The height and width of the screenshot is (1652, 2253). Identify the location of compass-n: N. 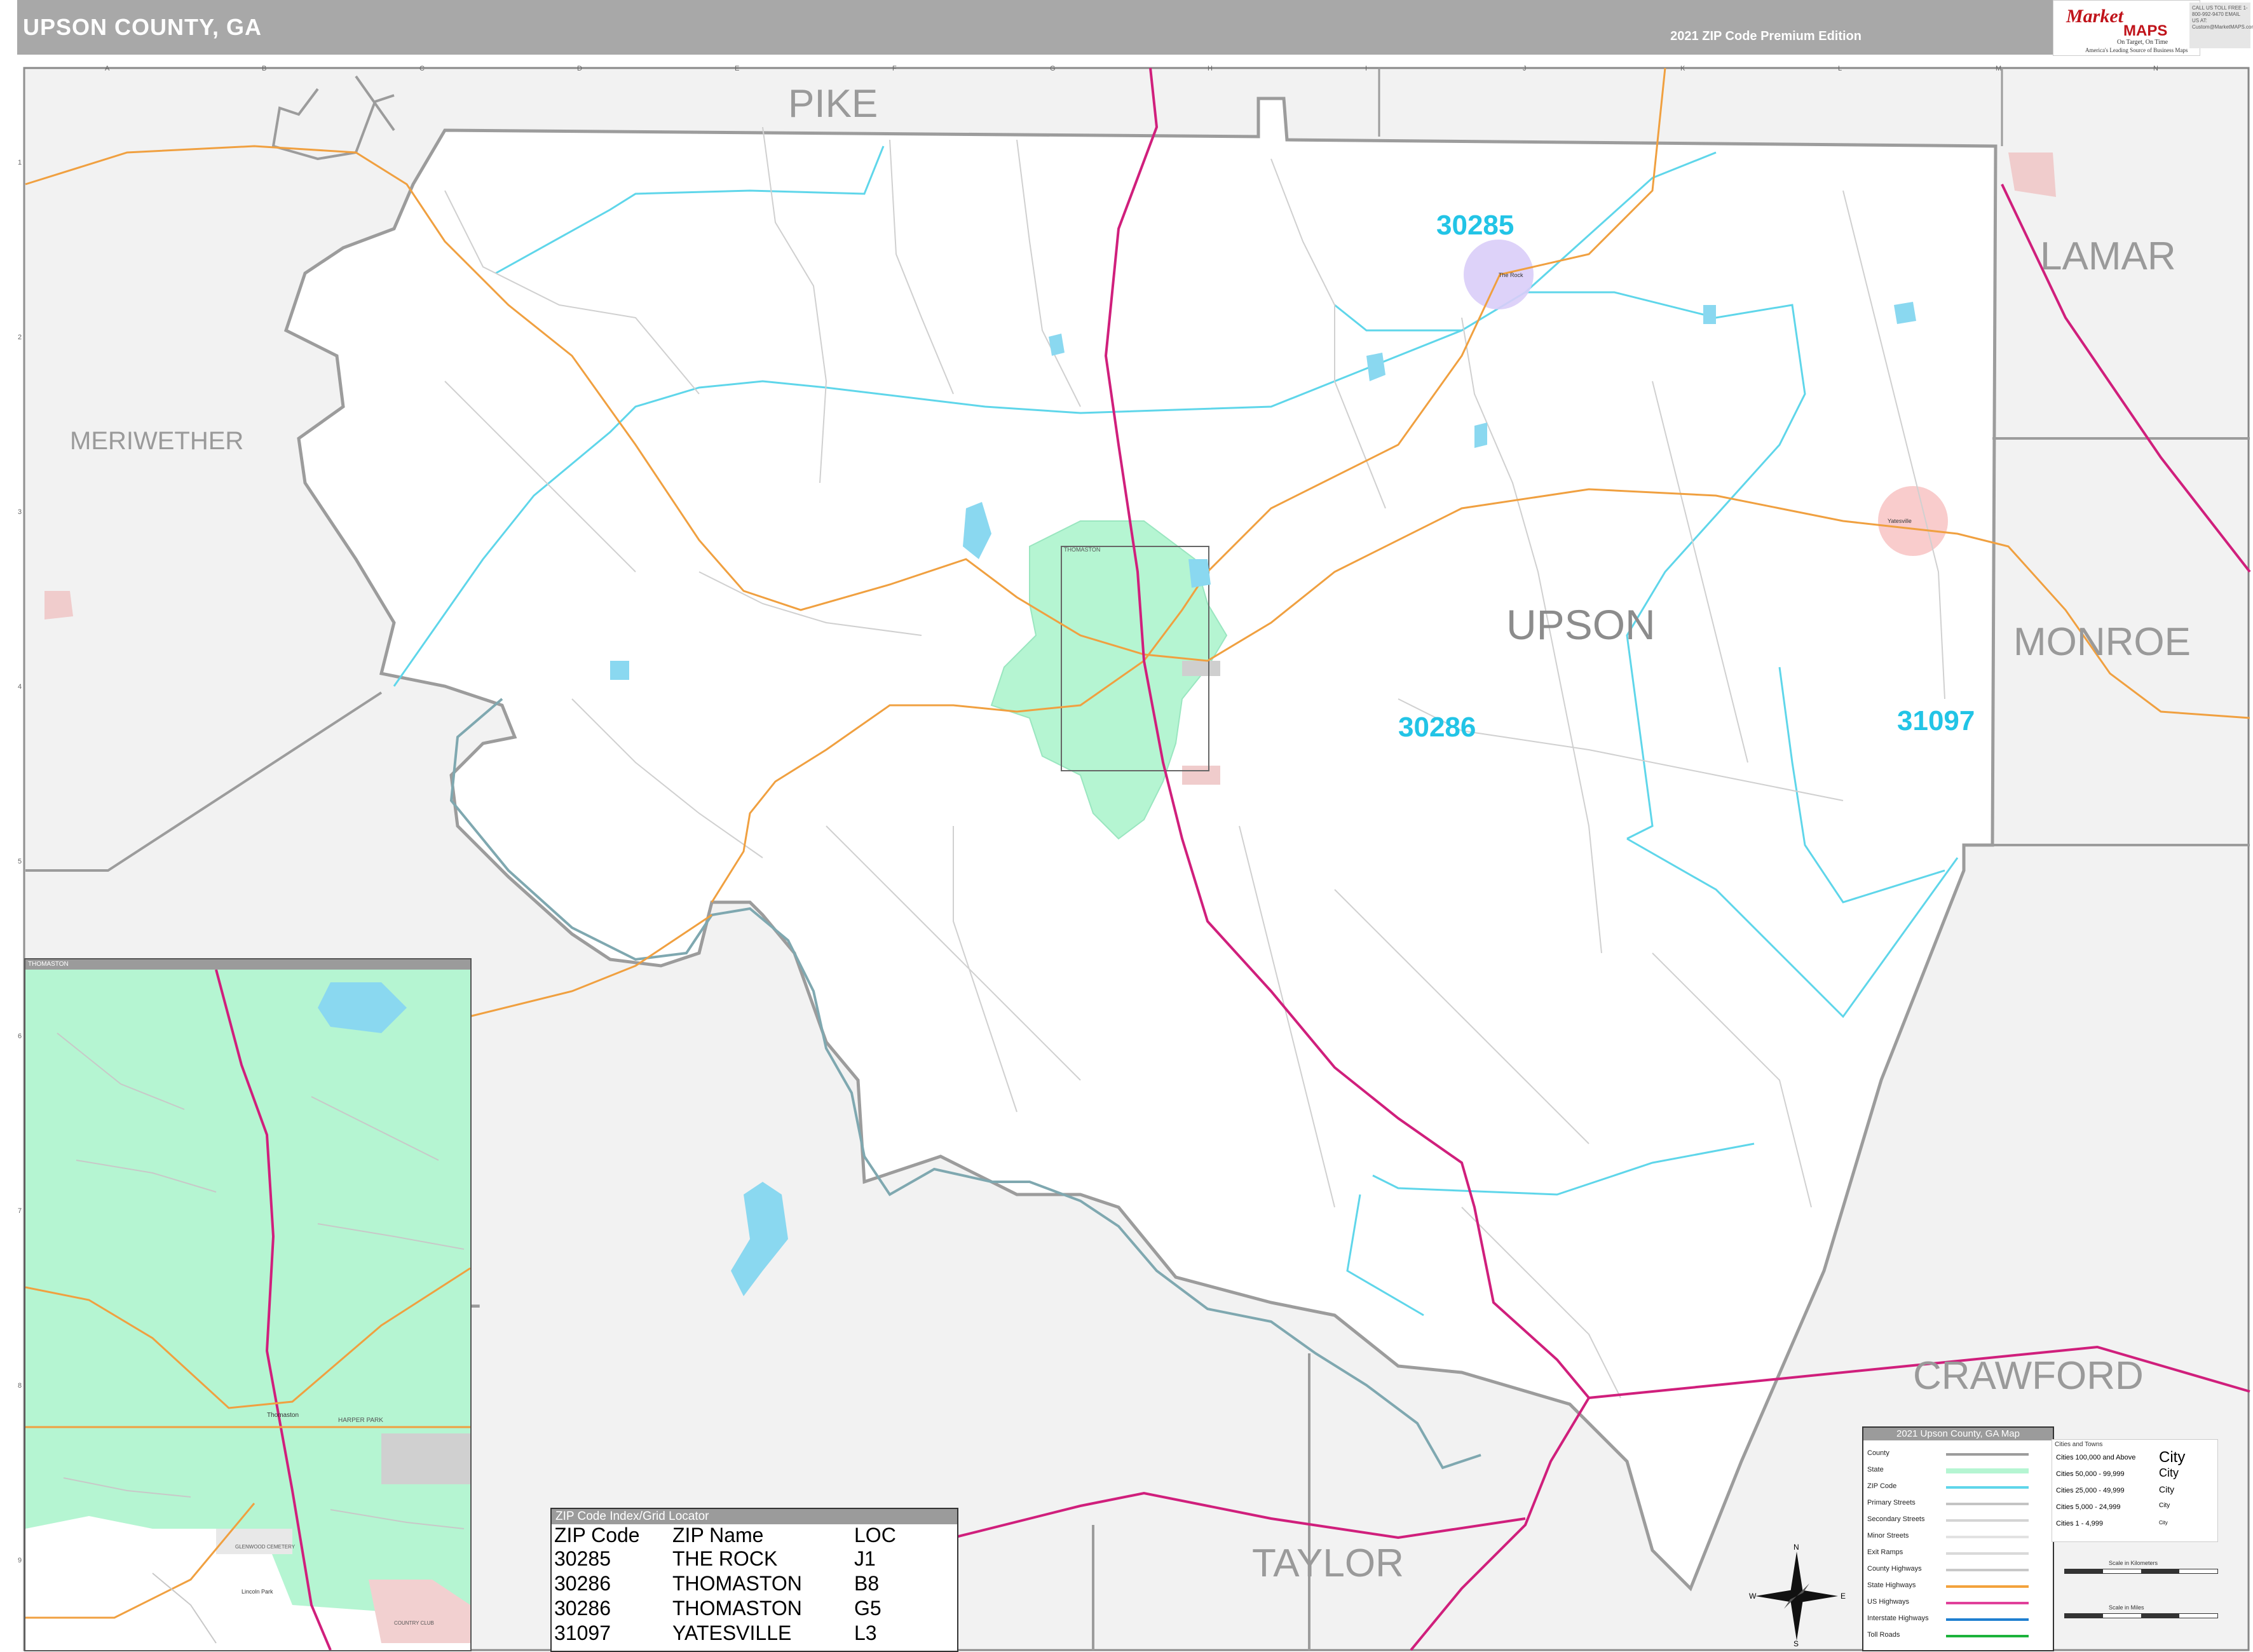
(1796, 1548).